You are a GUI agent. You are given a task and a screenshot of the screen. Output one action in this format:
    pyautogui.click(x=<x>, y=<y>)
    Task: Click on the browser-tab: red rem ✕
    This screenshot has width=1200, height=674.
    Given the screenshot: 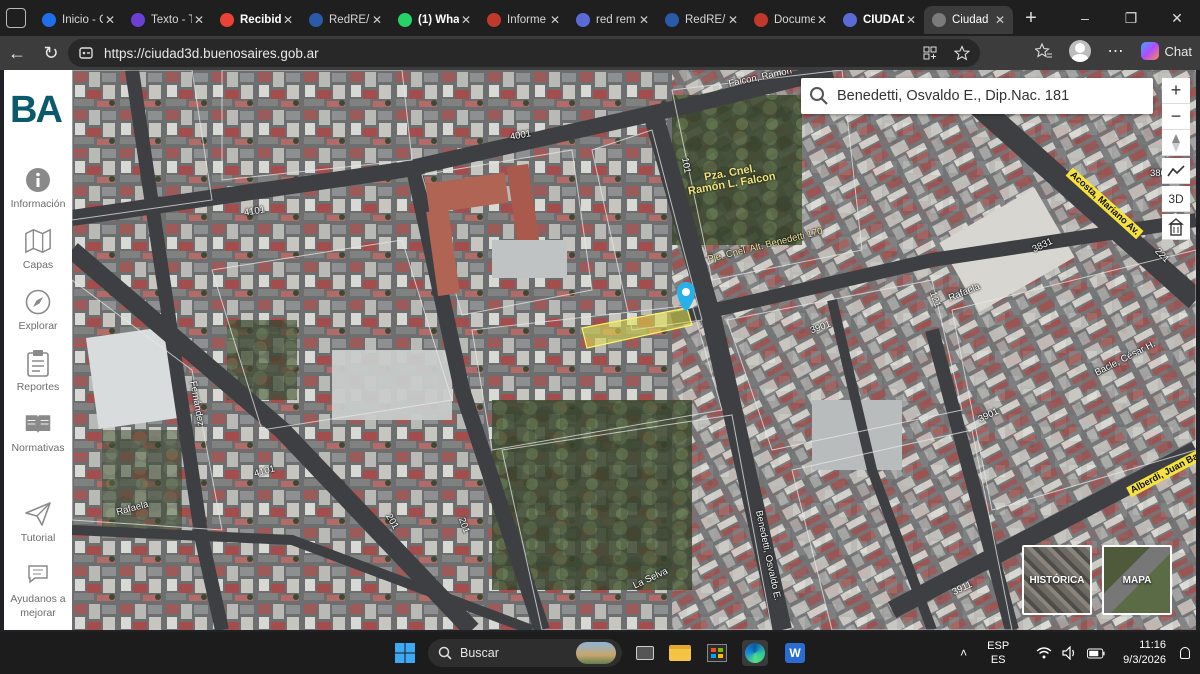 What is the action you would take?
    pyautogui.click(x=612, y=20)
    